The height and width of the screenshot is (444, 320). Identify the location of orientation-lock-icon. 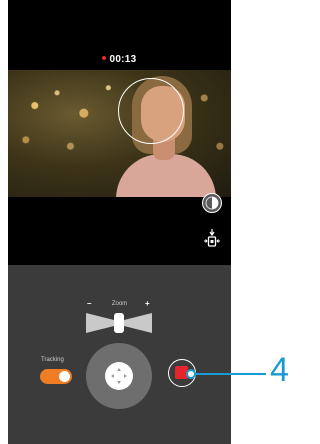
(212, 238).